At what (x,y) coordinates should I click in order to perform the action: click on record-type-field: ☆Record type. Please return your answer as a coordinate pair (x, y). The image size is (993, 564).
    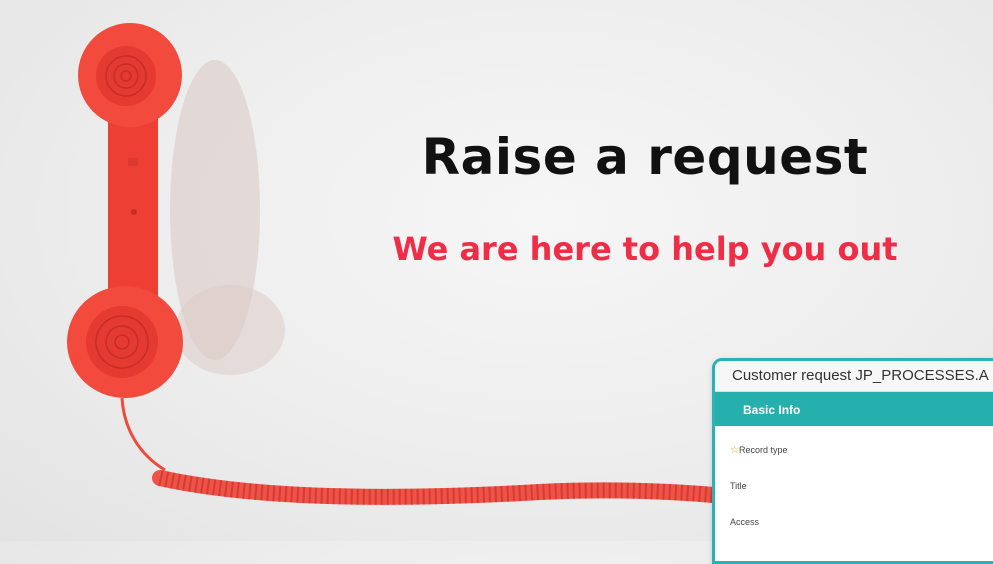
    Looking at the image, I should click on (759, 450).